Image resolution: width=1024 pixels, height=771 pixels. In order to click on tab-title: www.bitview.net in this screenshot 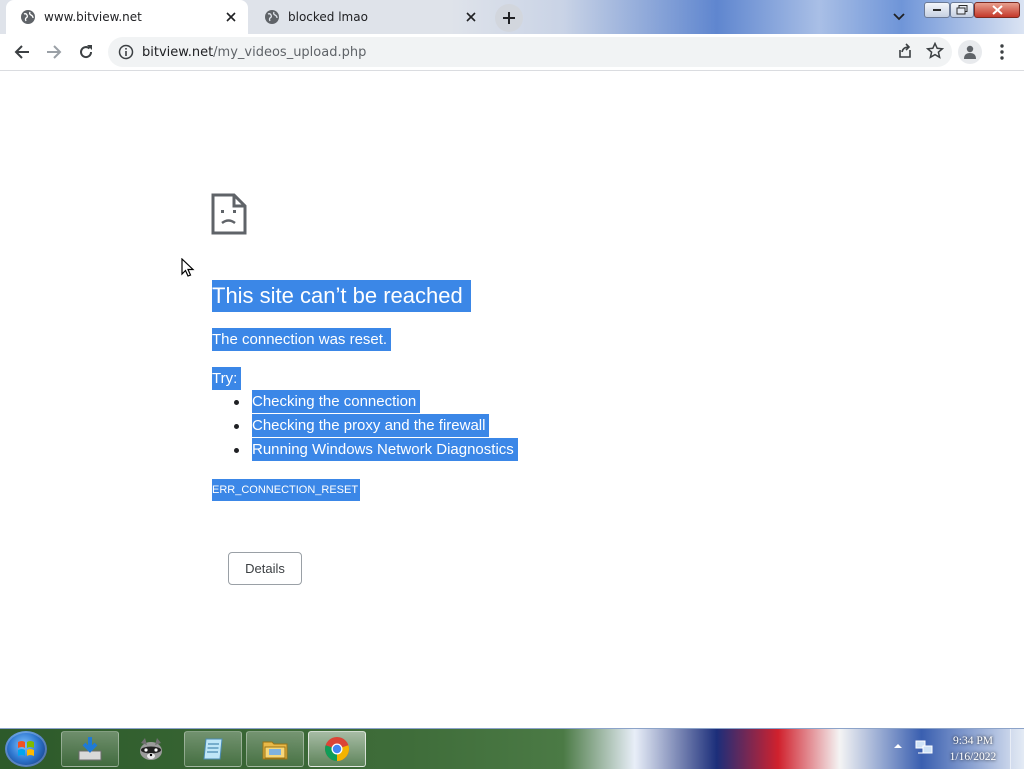, I will do `click(93, 17)`.